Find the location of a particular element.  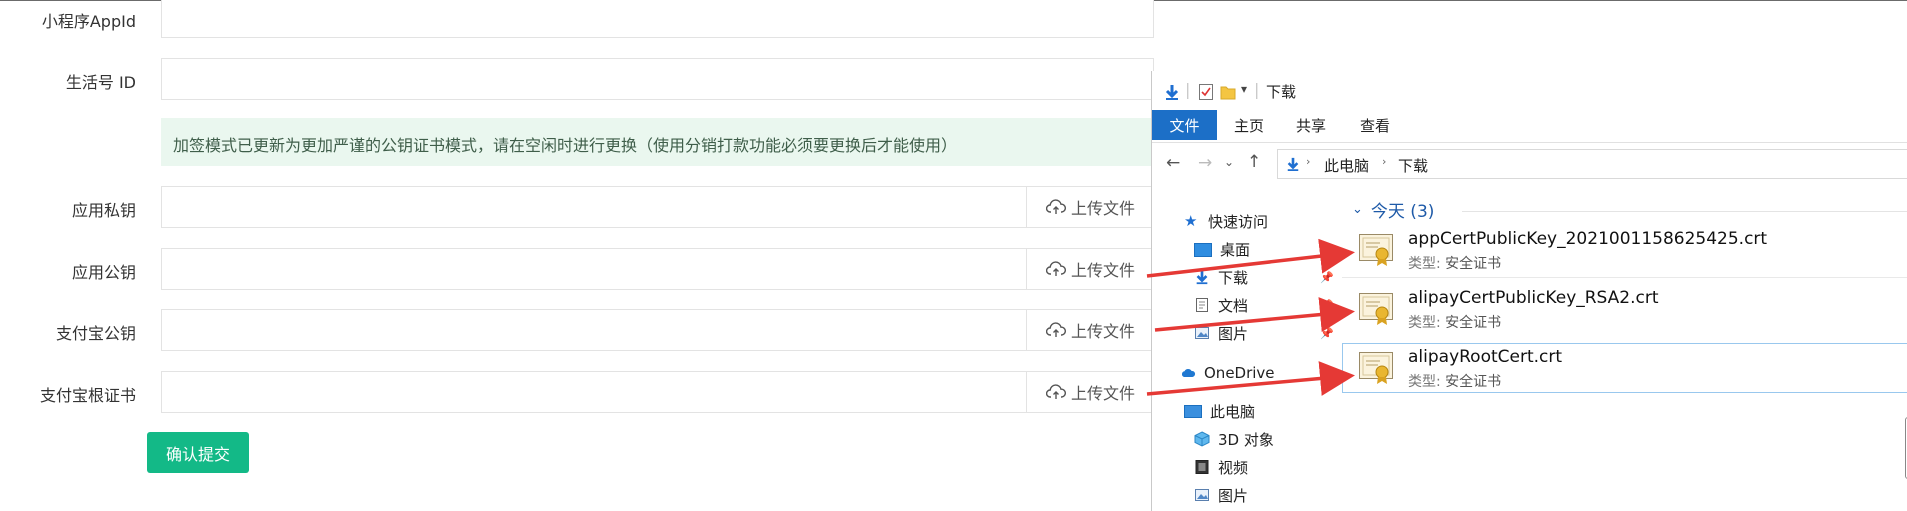

annotation-arrows is located at coordinates (1250, 317).